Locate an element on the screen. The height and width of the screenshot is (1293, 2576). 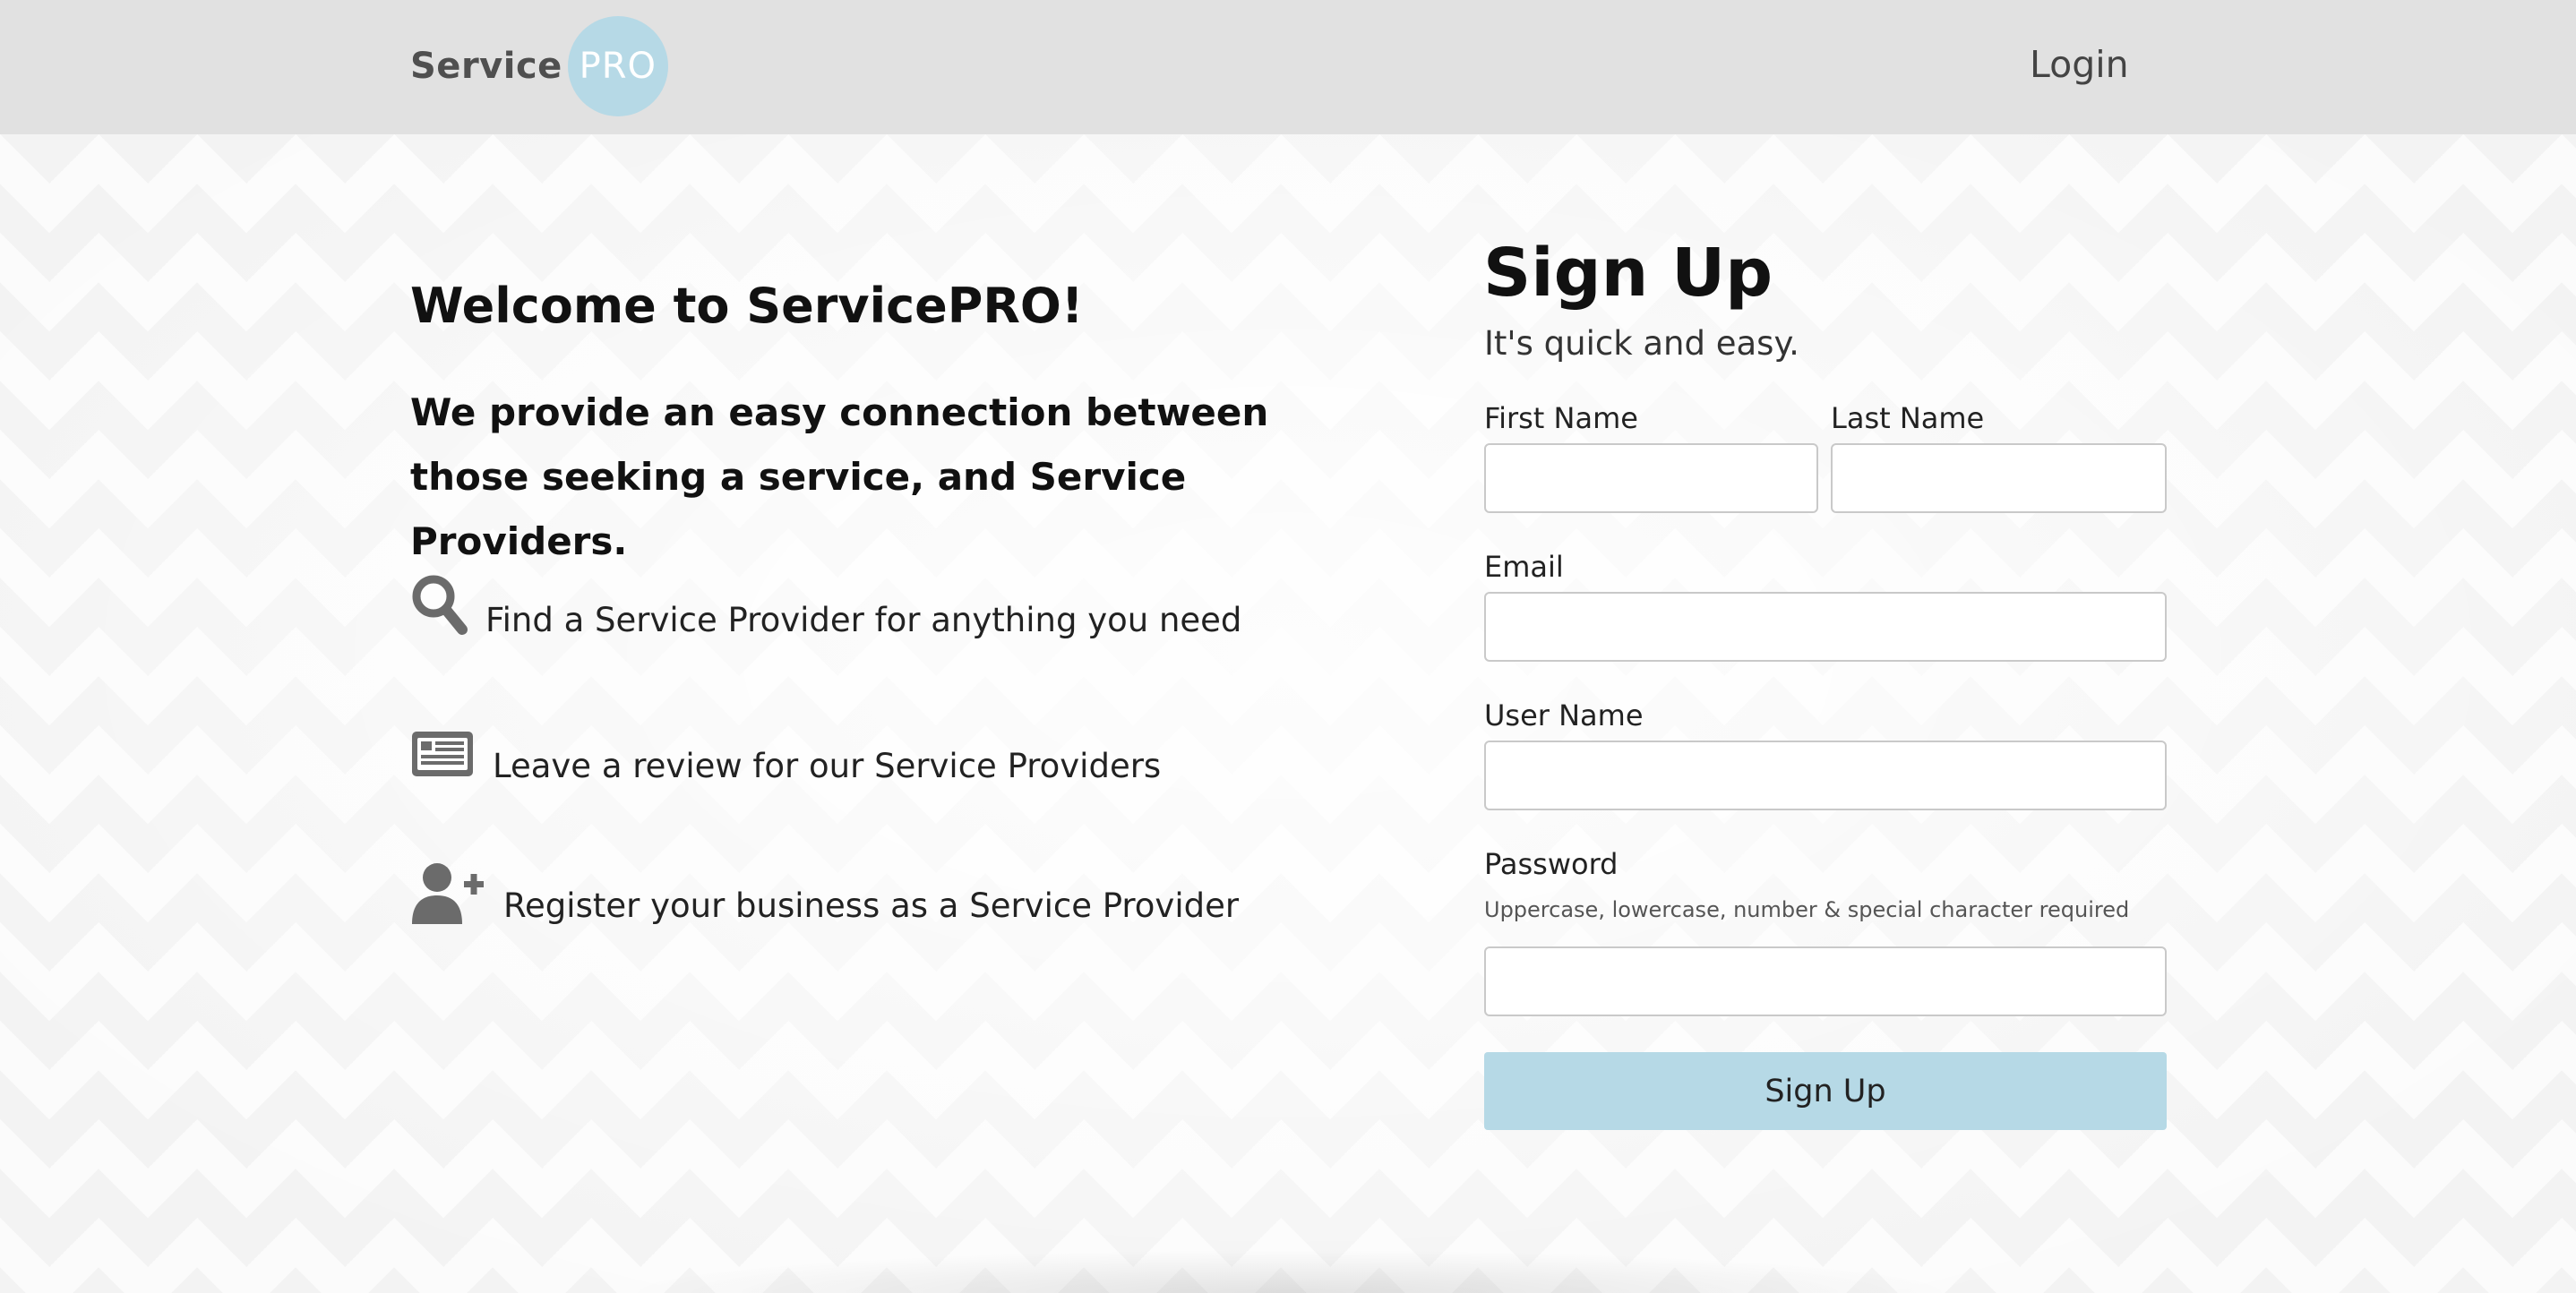
username-field is located at coordinates (1825, 775).